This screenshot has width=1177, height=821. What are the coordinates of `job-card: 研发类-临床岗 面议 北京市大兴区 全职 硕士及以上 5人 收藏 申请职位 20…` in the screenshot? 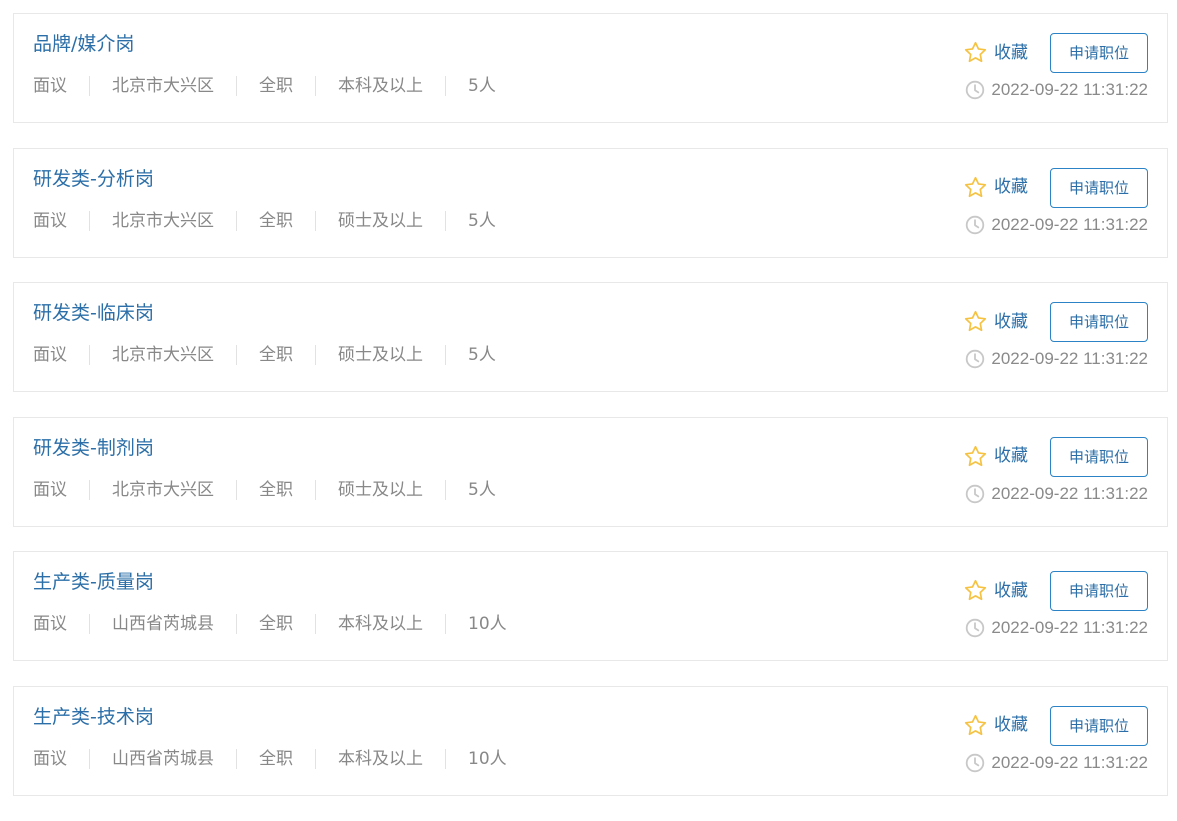 It's located at (590, 337).